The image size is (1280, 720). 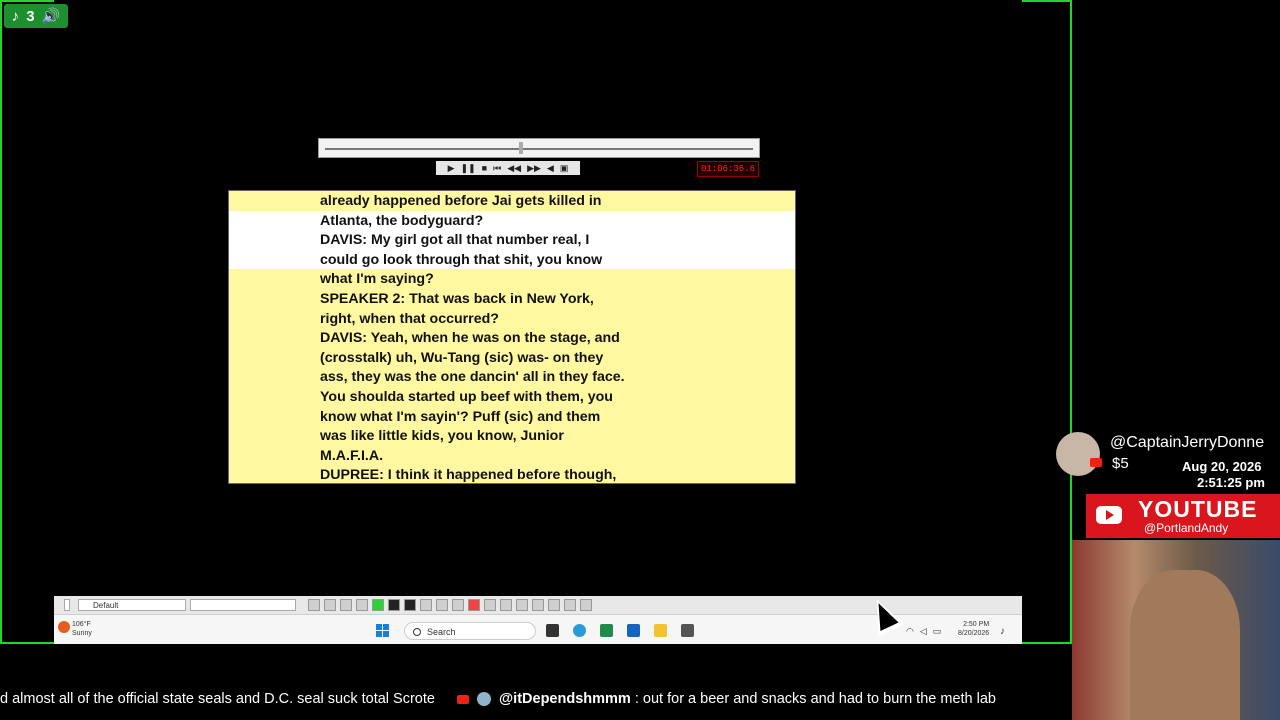 I want to click on lines-icon, so click(x=426, y=605).